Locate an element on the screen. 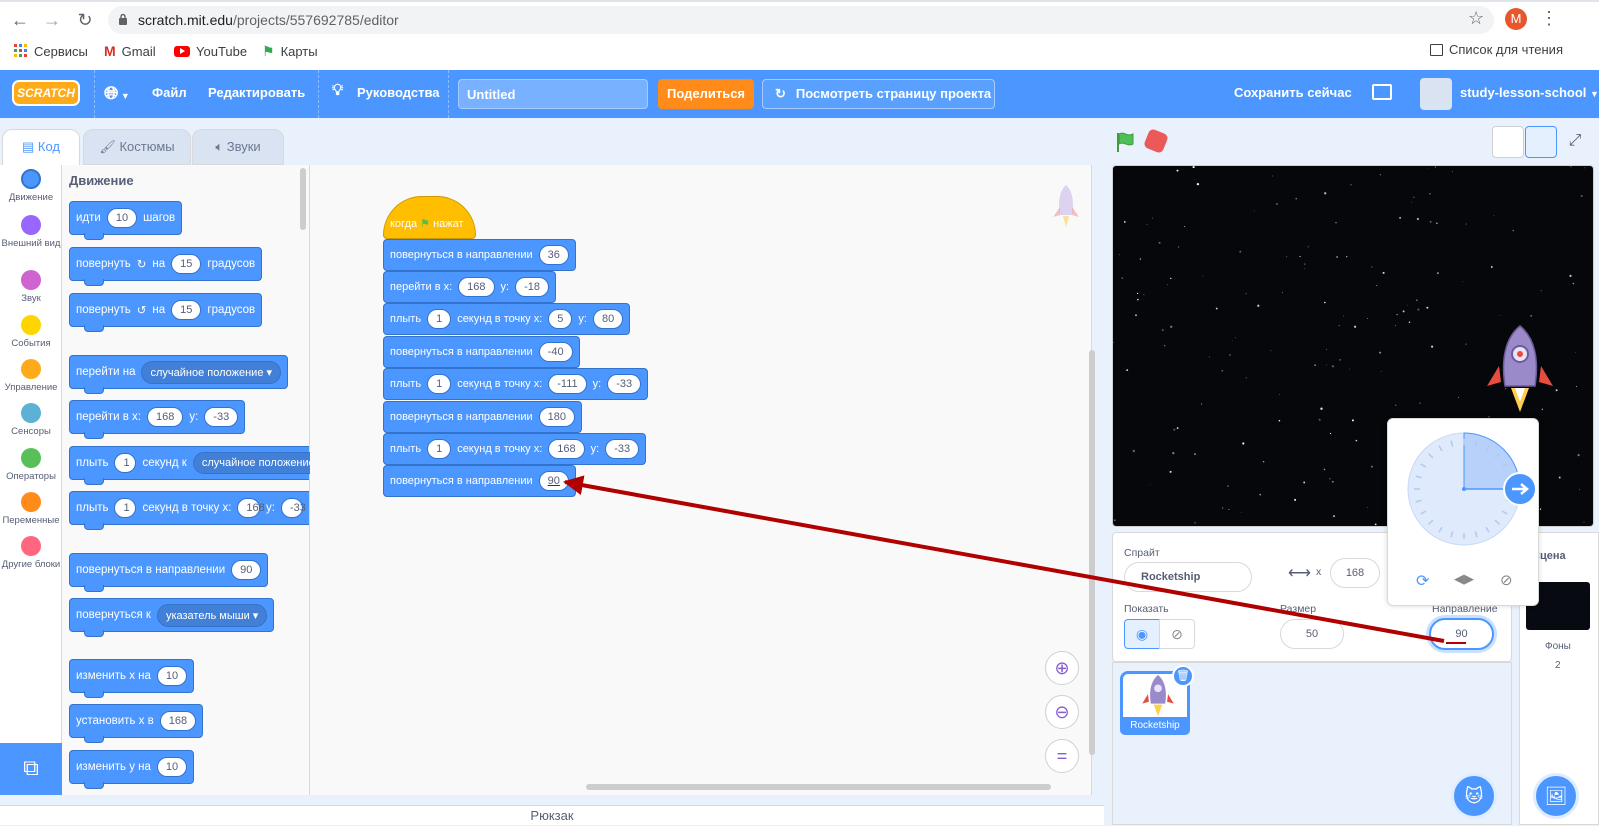 The width and height of the screenshot is (1599, 826). bookmark-star-icon: ☆ is located at coordinates (1476, 18).